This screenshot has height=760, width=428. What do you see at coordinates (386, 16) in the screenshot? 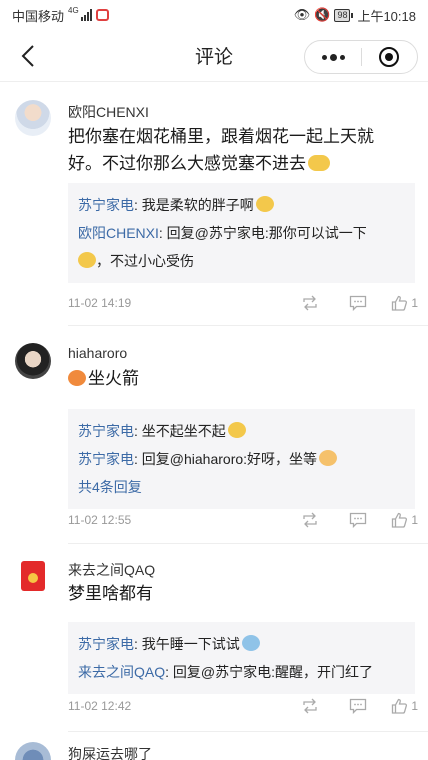
I see `clock: 上午10:18` at bounding box center [386, 16].